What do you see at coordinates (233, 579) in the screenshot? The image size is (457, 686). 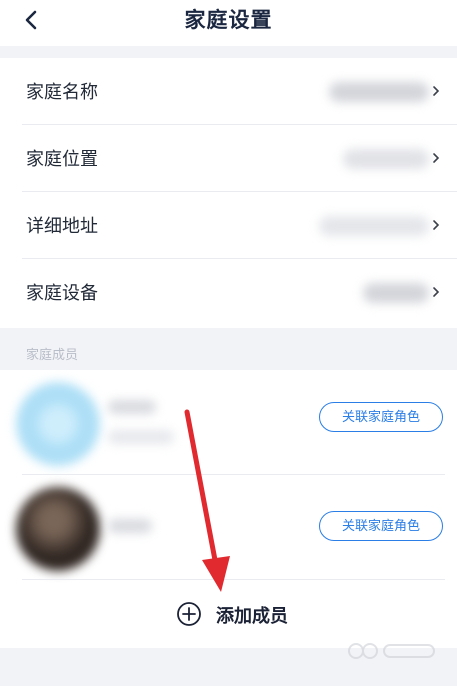 I see `divider` at bounding box center [233, 579].